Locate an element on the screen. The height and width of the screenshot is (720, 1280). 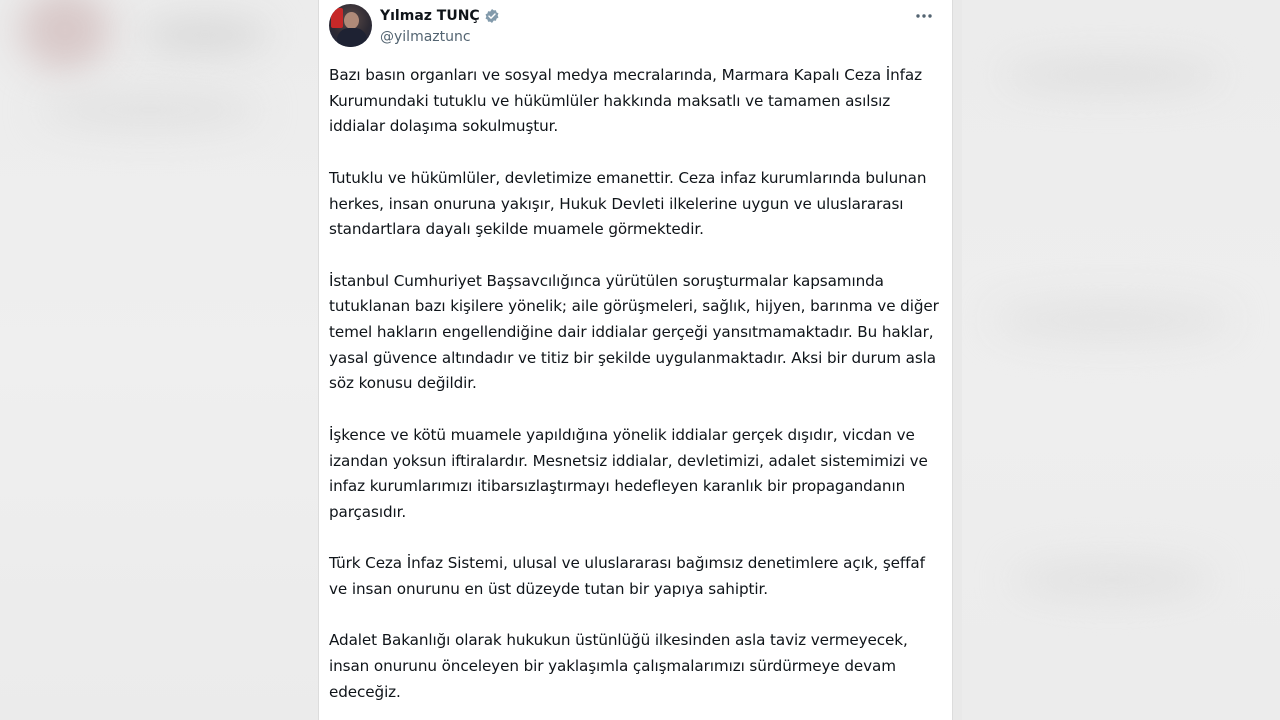
card-border-right is located at coordinates (952, 360).